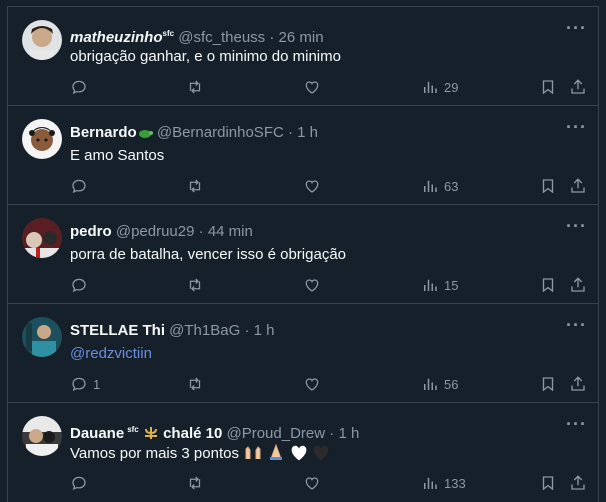 This screenshot has height=502, width=606. I want to click on tweet-text: Vamos por mais 3 pontos, so click(319, 455).